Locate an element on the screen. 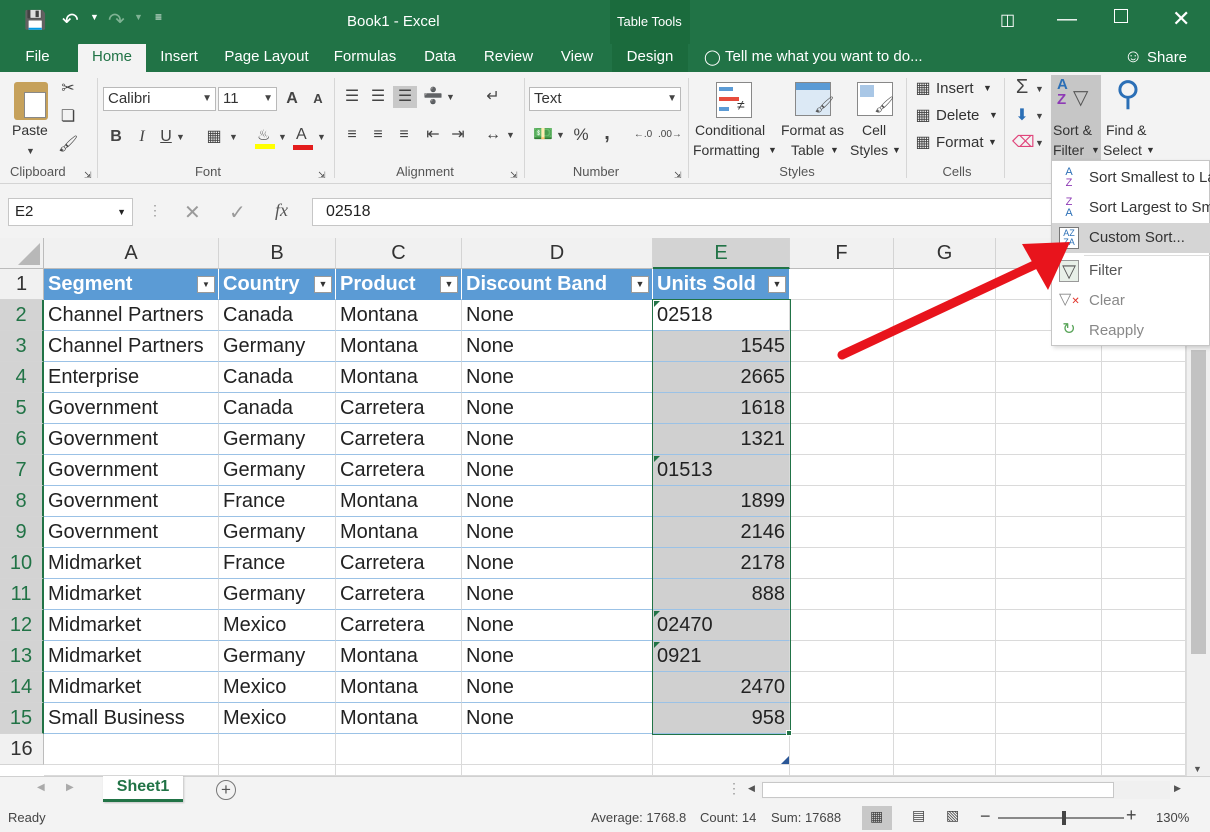  decrease-indent-icon: ⇤ is located at coordinates (433, 135).